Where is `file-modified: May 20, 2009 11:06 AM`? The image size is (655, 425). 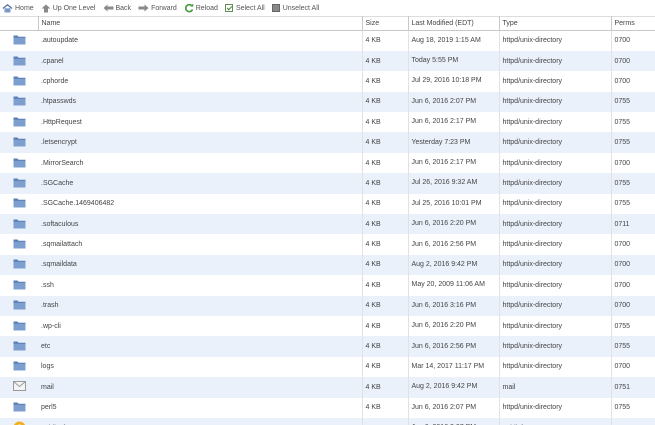
file-modified: May 20, 2009 11:06 AM is located at coordinates (454, 285).